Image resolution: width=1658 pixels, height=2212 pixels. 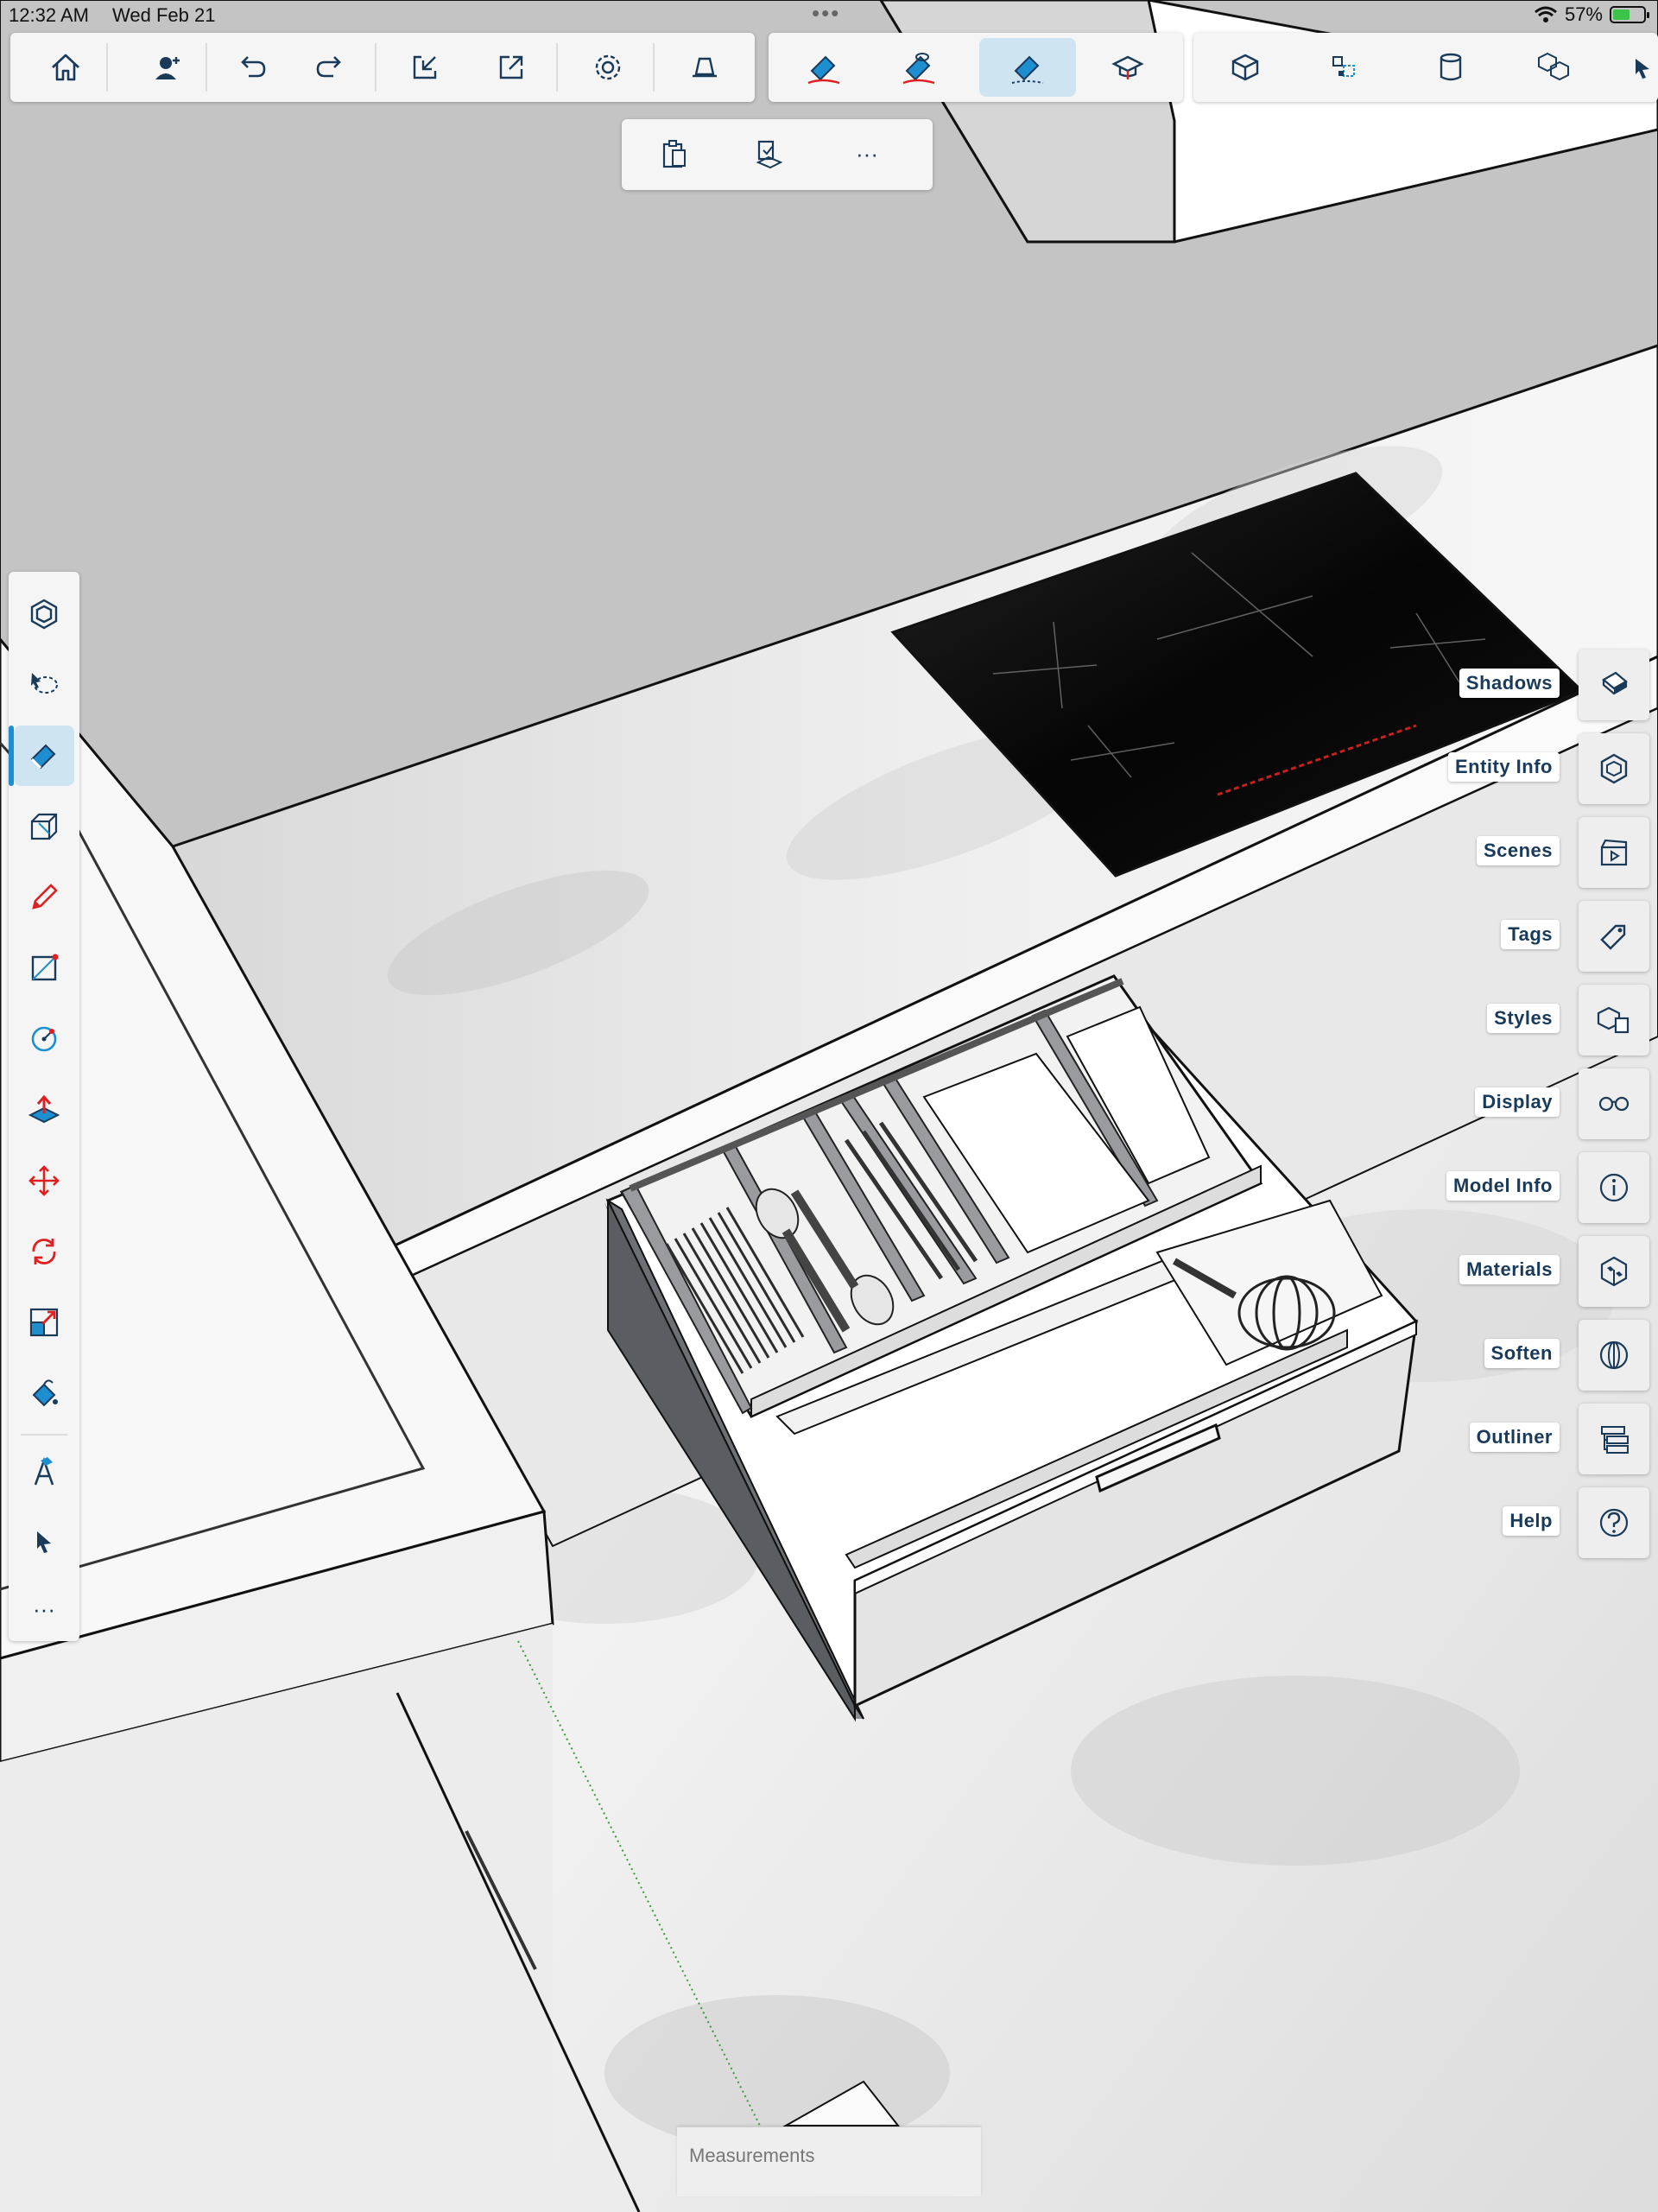 I want to click on tool-pencil, so click(x=44, y=897).